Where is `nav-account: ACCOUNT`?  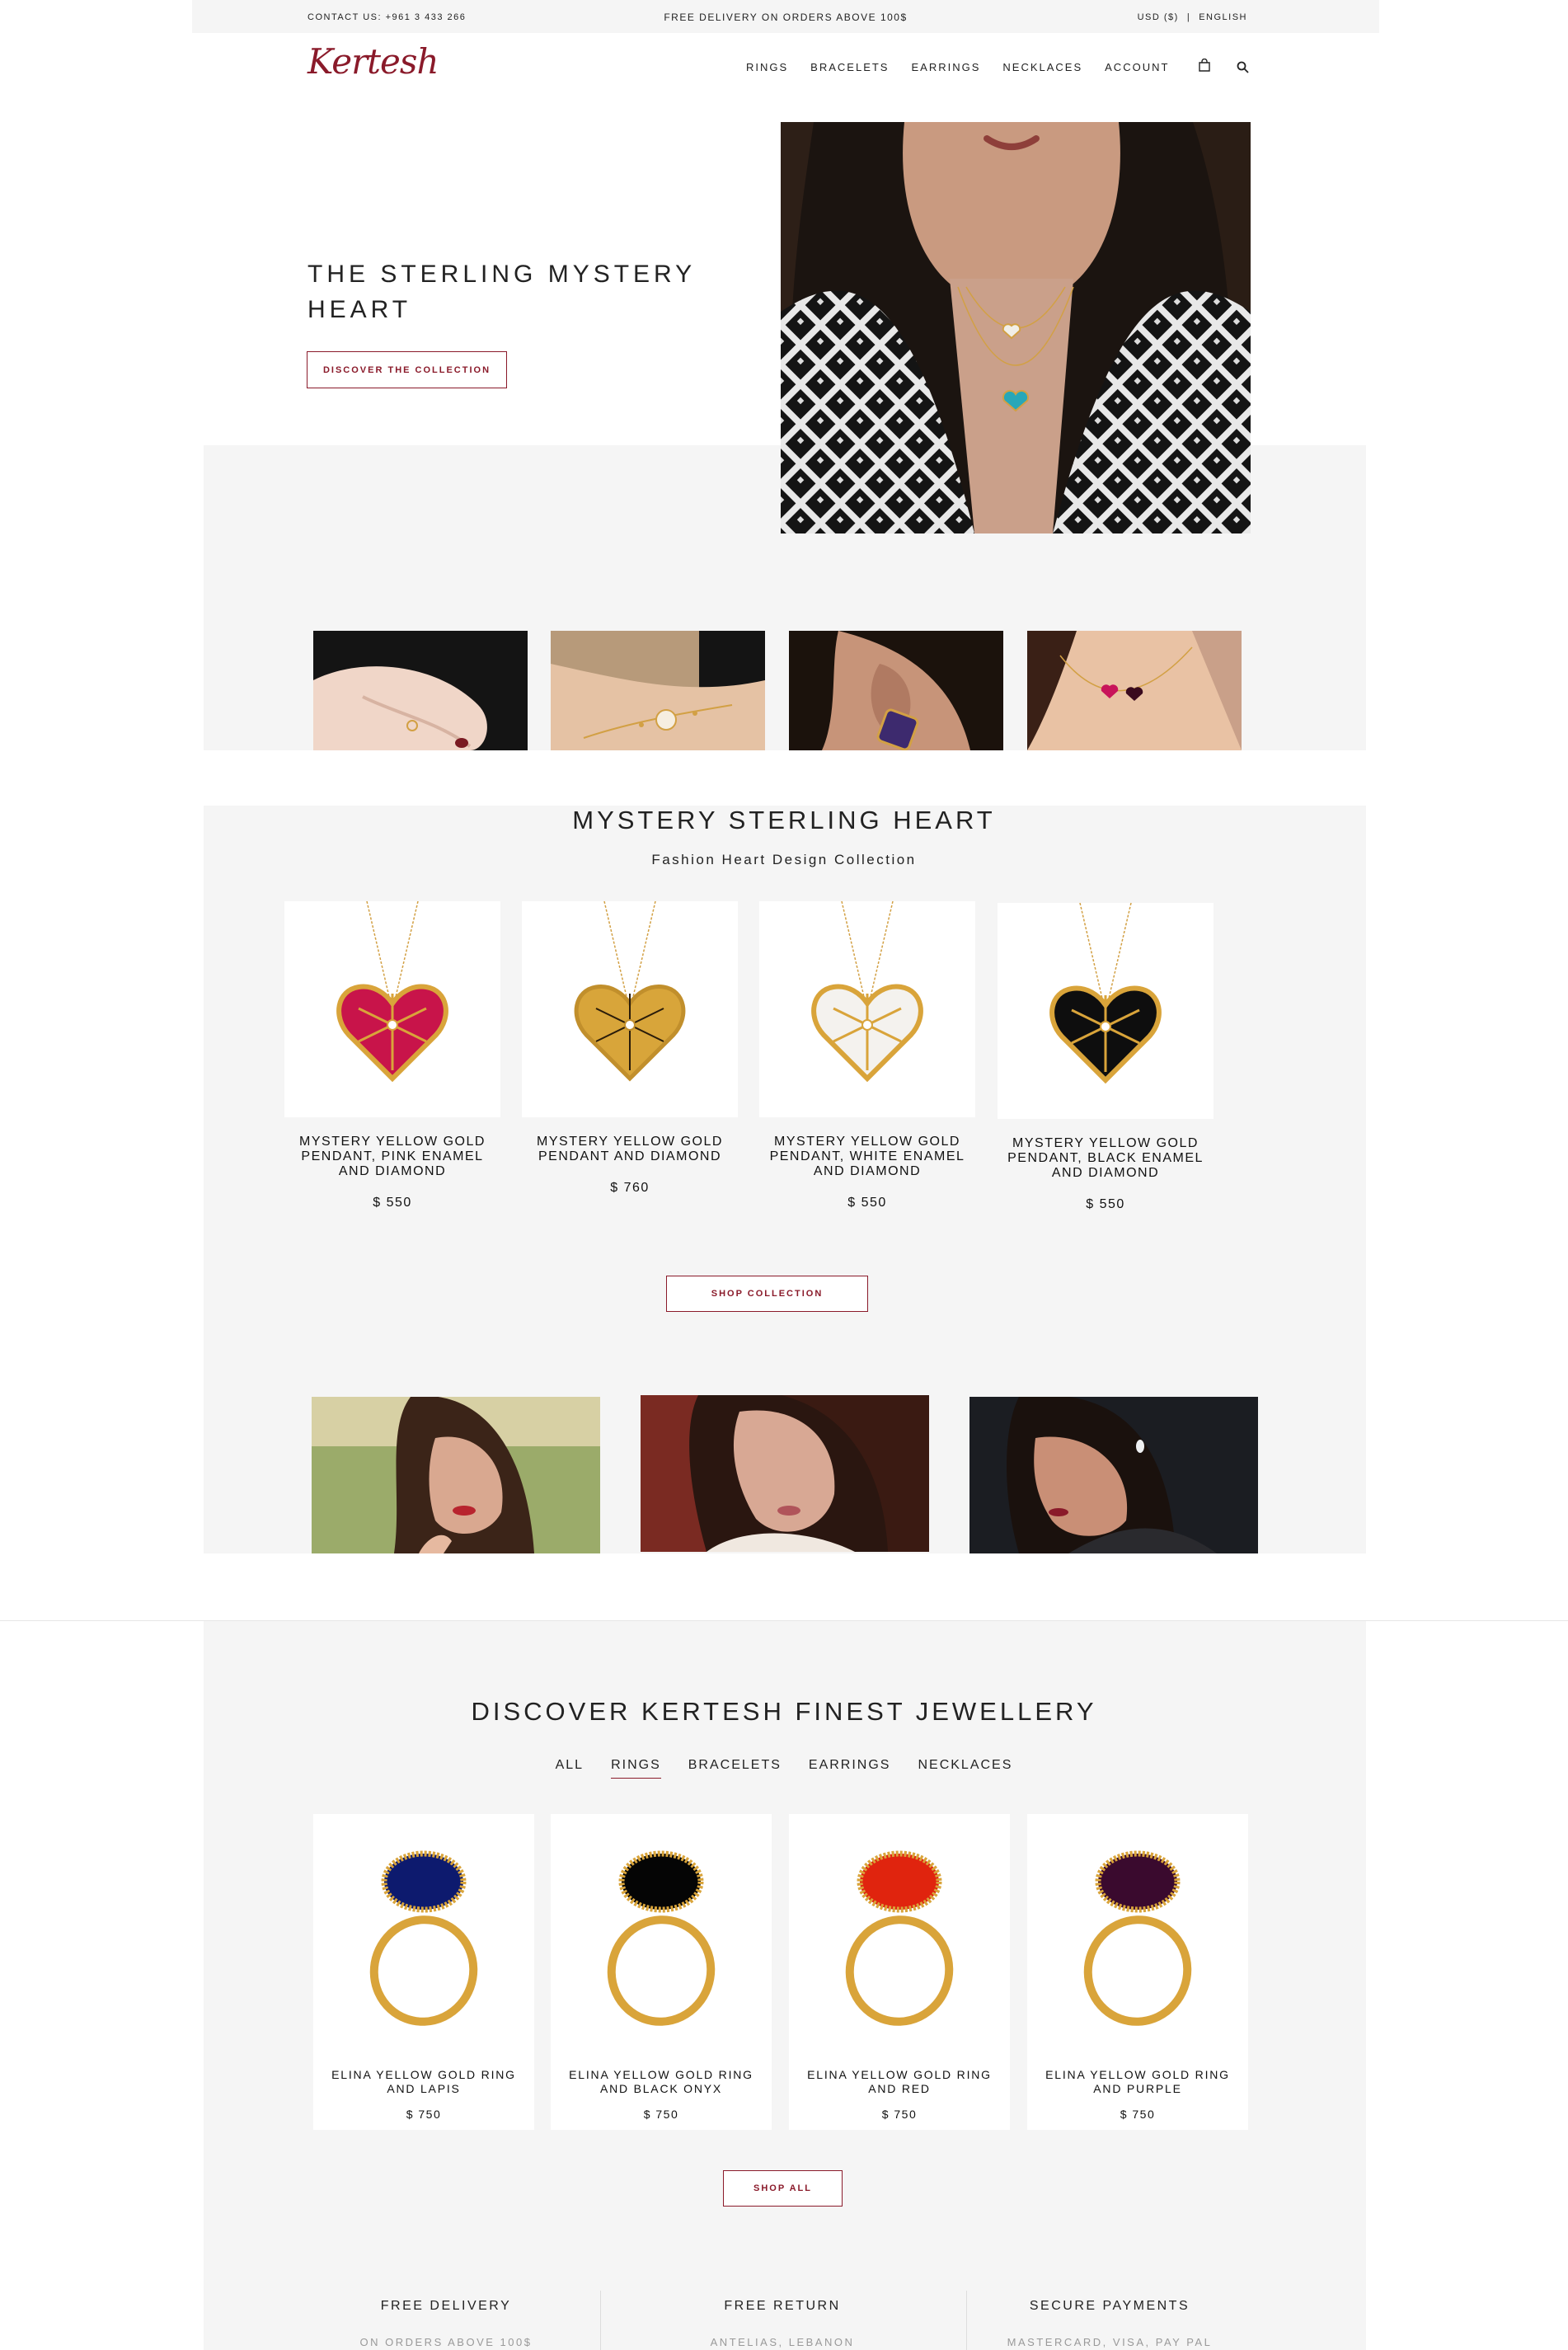 nav-account: ACCOUNT is located at coordinates (1137, 67).